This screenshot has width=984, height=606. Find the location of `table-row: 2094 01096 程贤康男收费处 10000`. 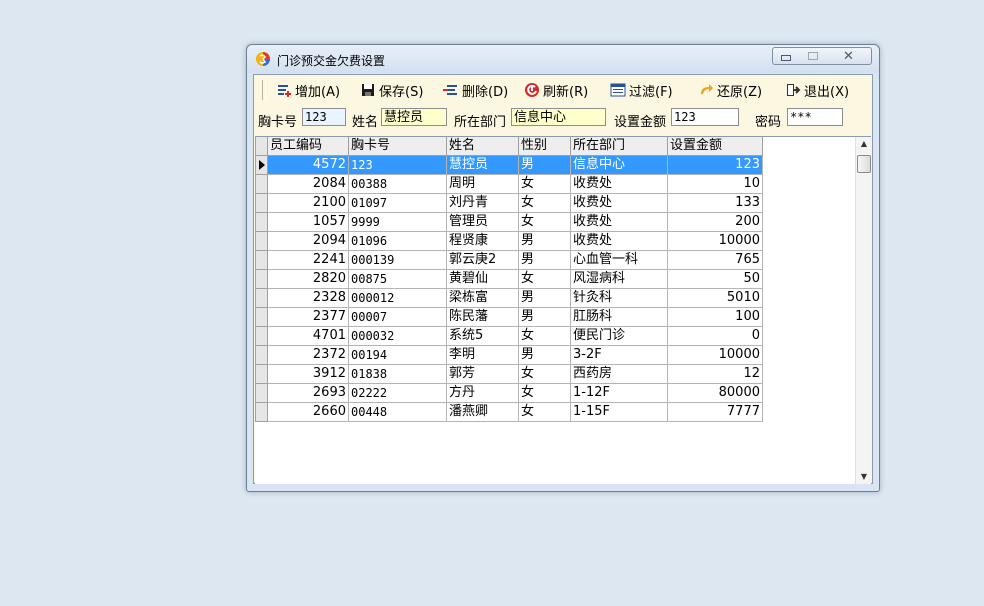

table-row: 2094 01096 程贤康男收费处 10000 is located at coordinates (509, 241).